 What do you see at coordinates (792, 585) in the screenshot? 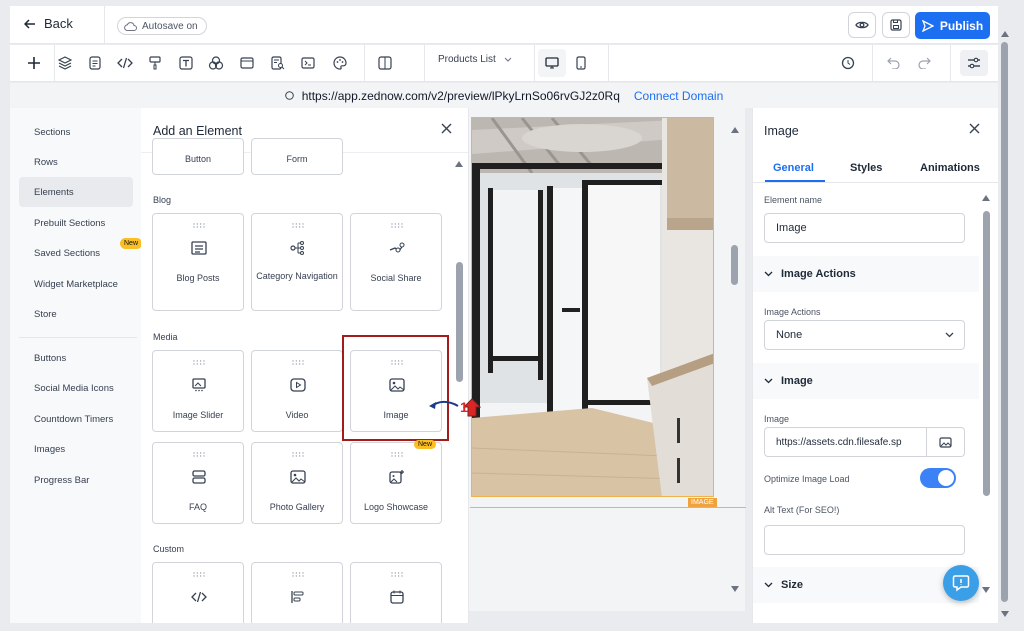
I see `section-title: Size` at bounding box center [792, 585].